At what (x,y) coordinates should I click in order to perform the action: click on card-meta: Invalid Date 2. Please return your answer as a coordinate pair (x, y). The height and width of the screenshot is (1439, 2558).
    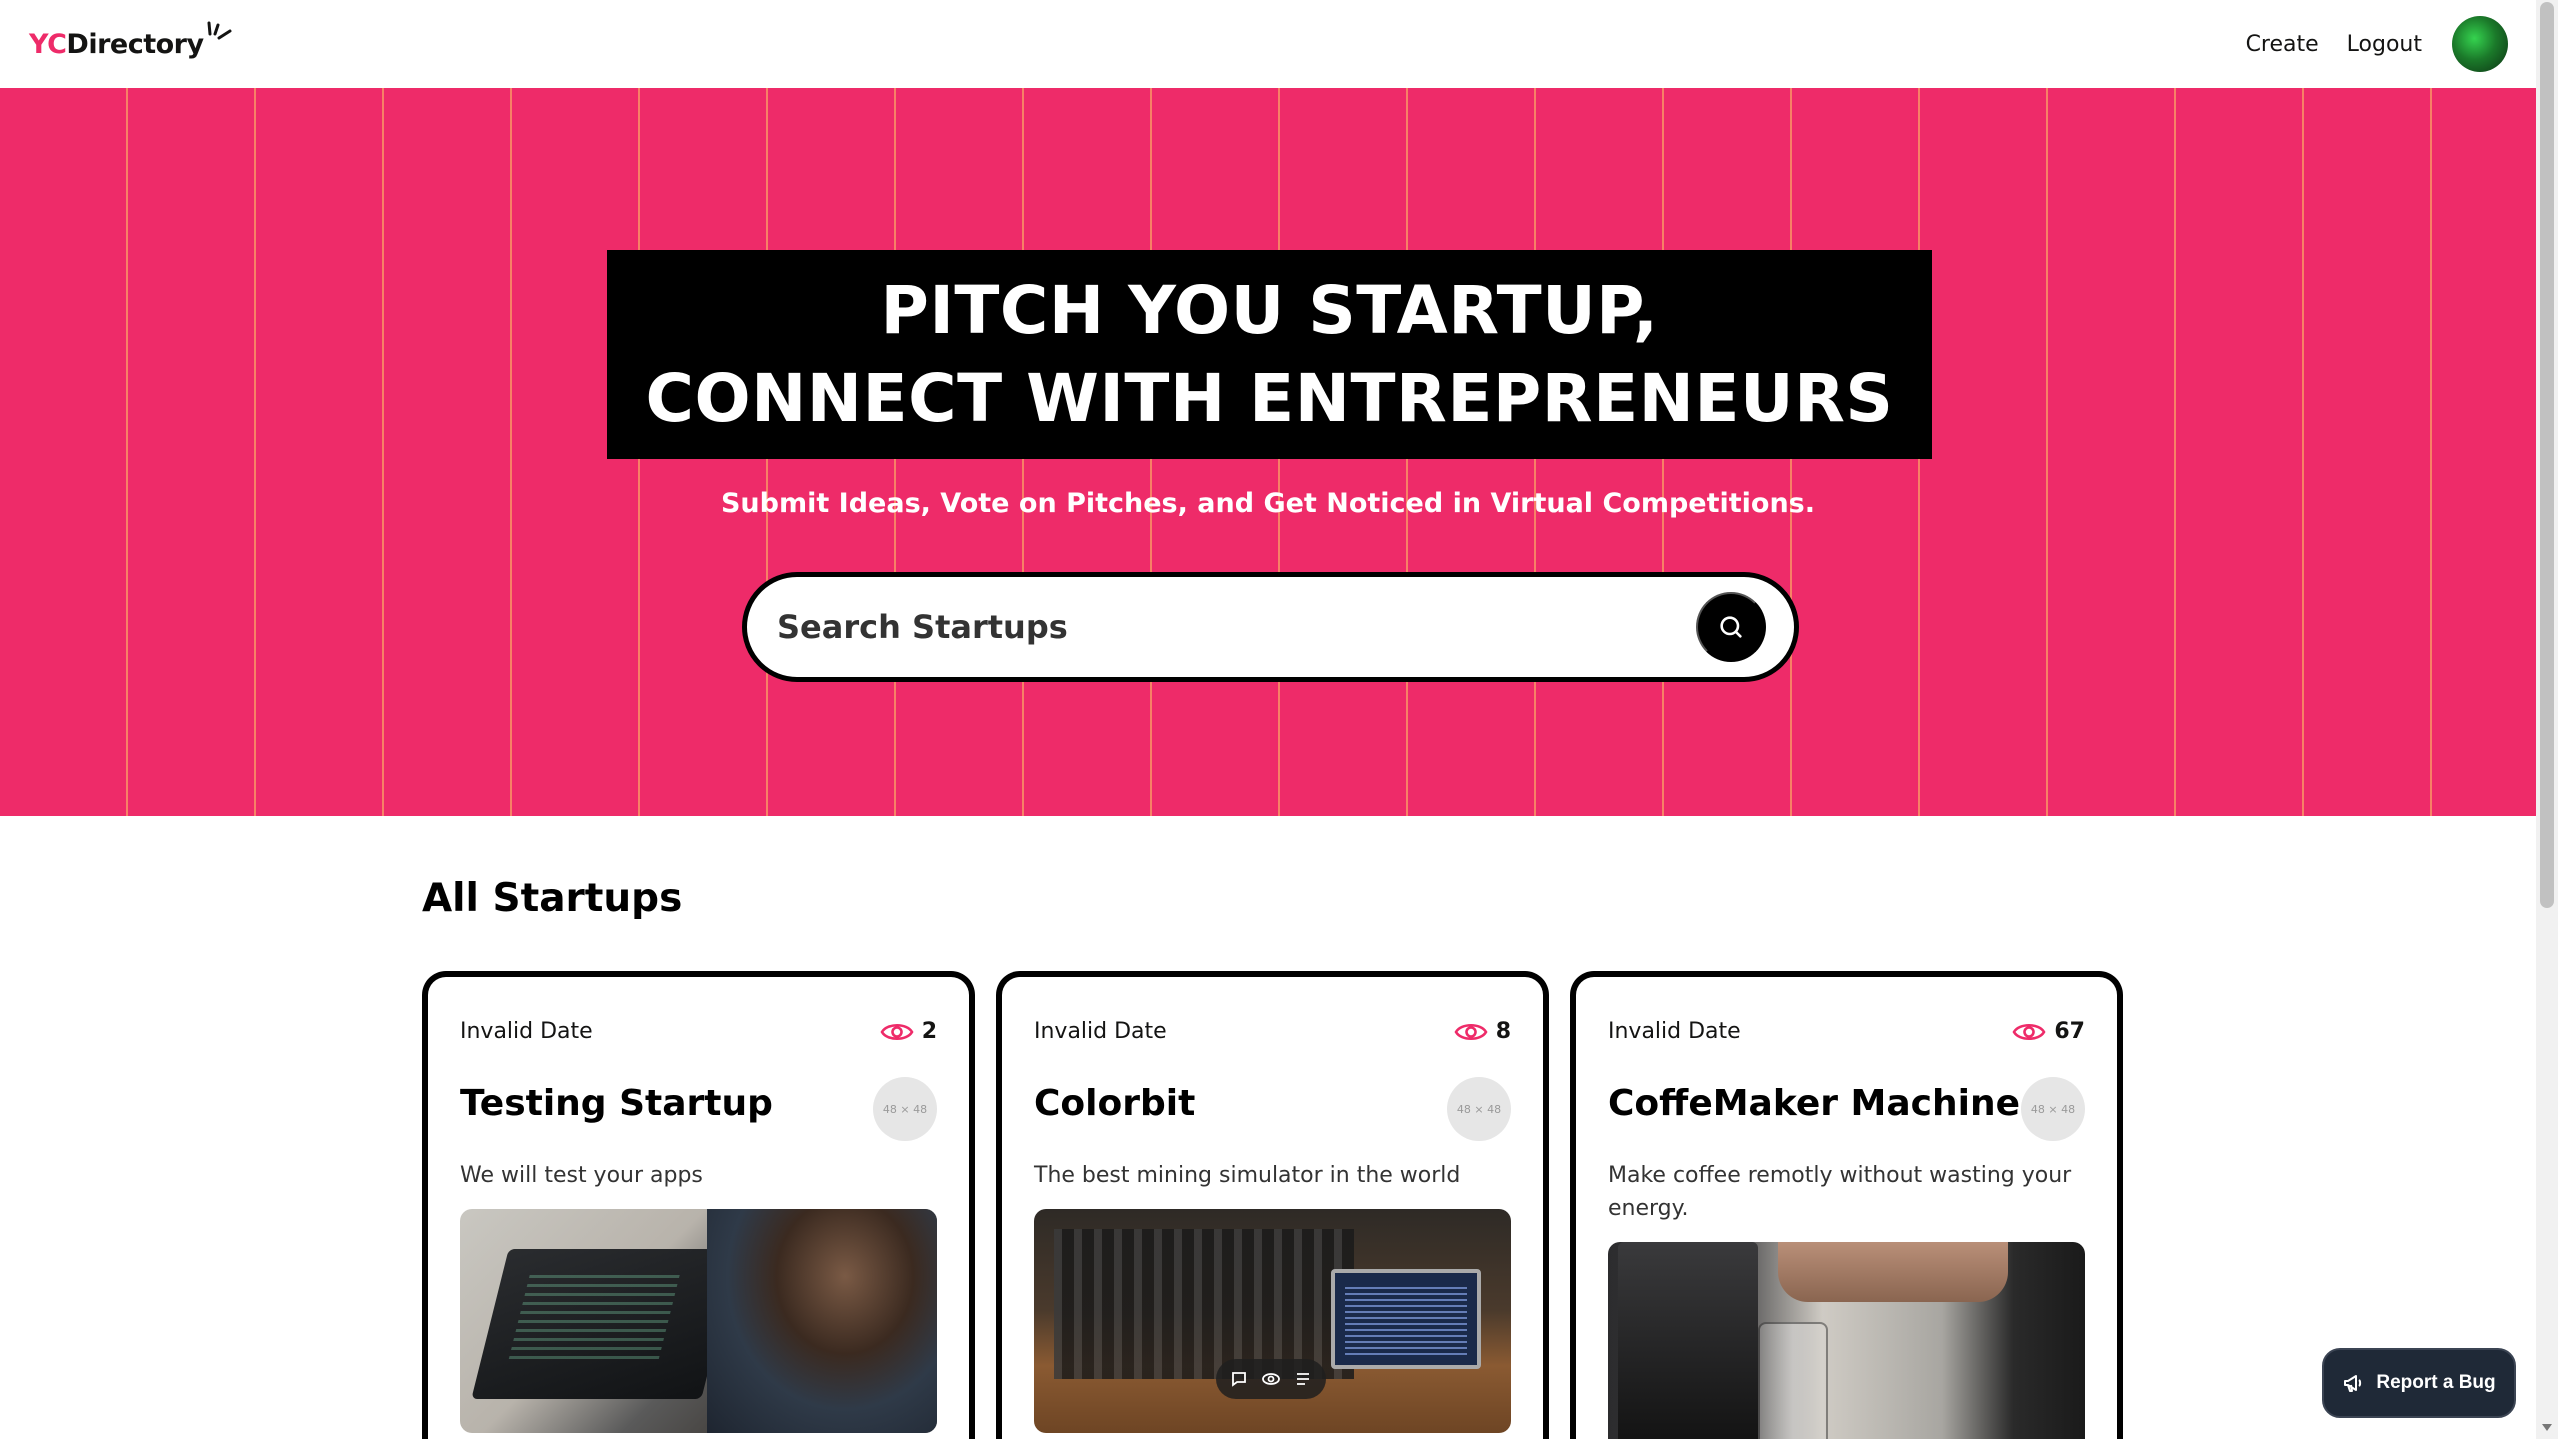
    Looking at the image, I should click on (698, 1031).